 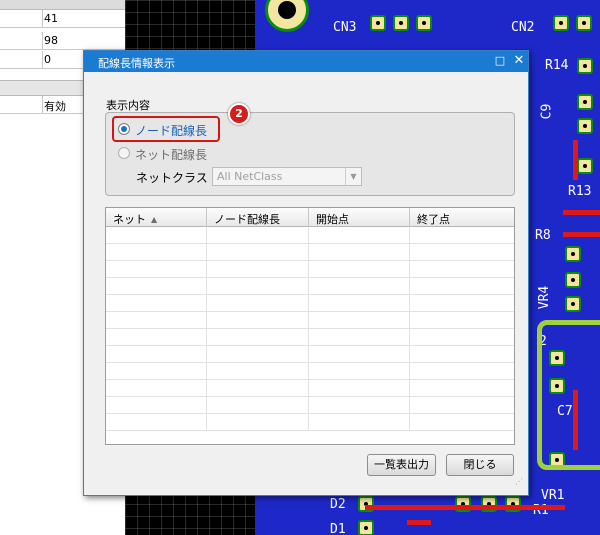 I want to click on export-list-button: 一覧表出力, so click(x=401, y=465).